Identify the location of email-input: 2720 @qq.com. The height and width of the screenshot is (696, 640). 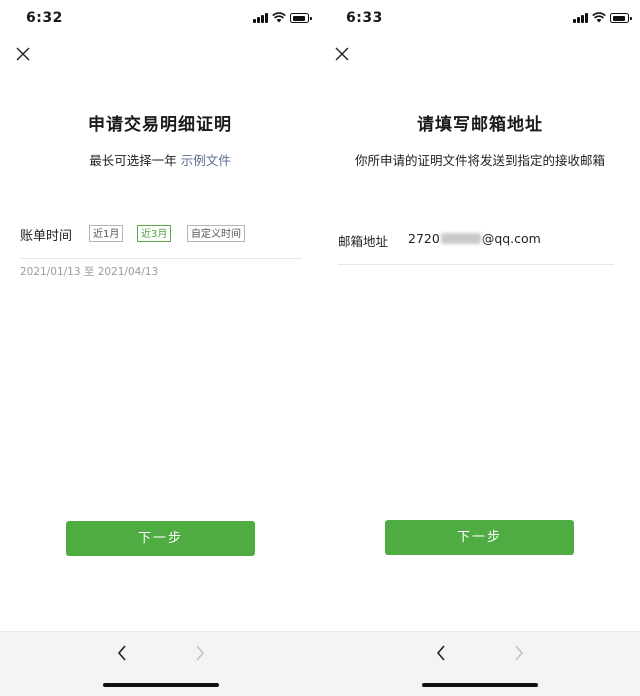
(474, 238).